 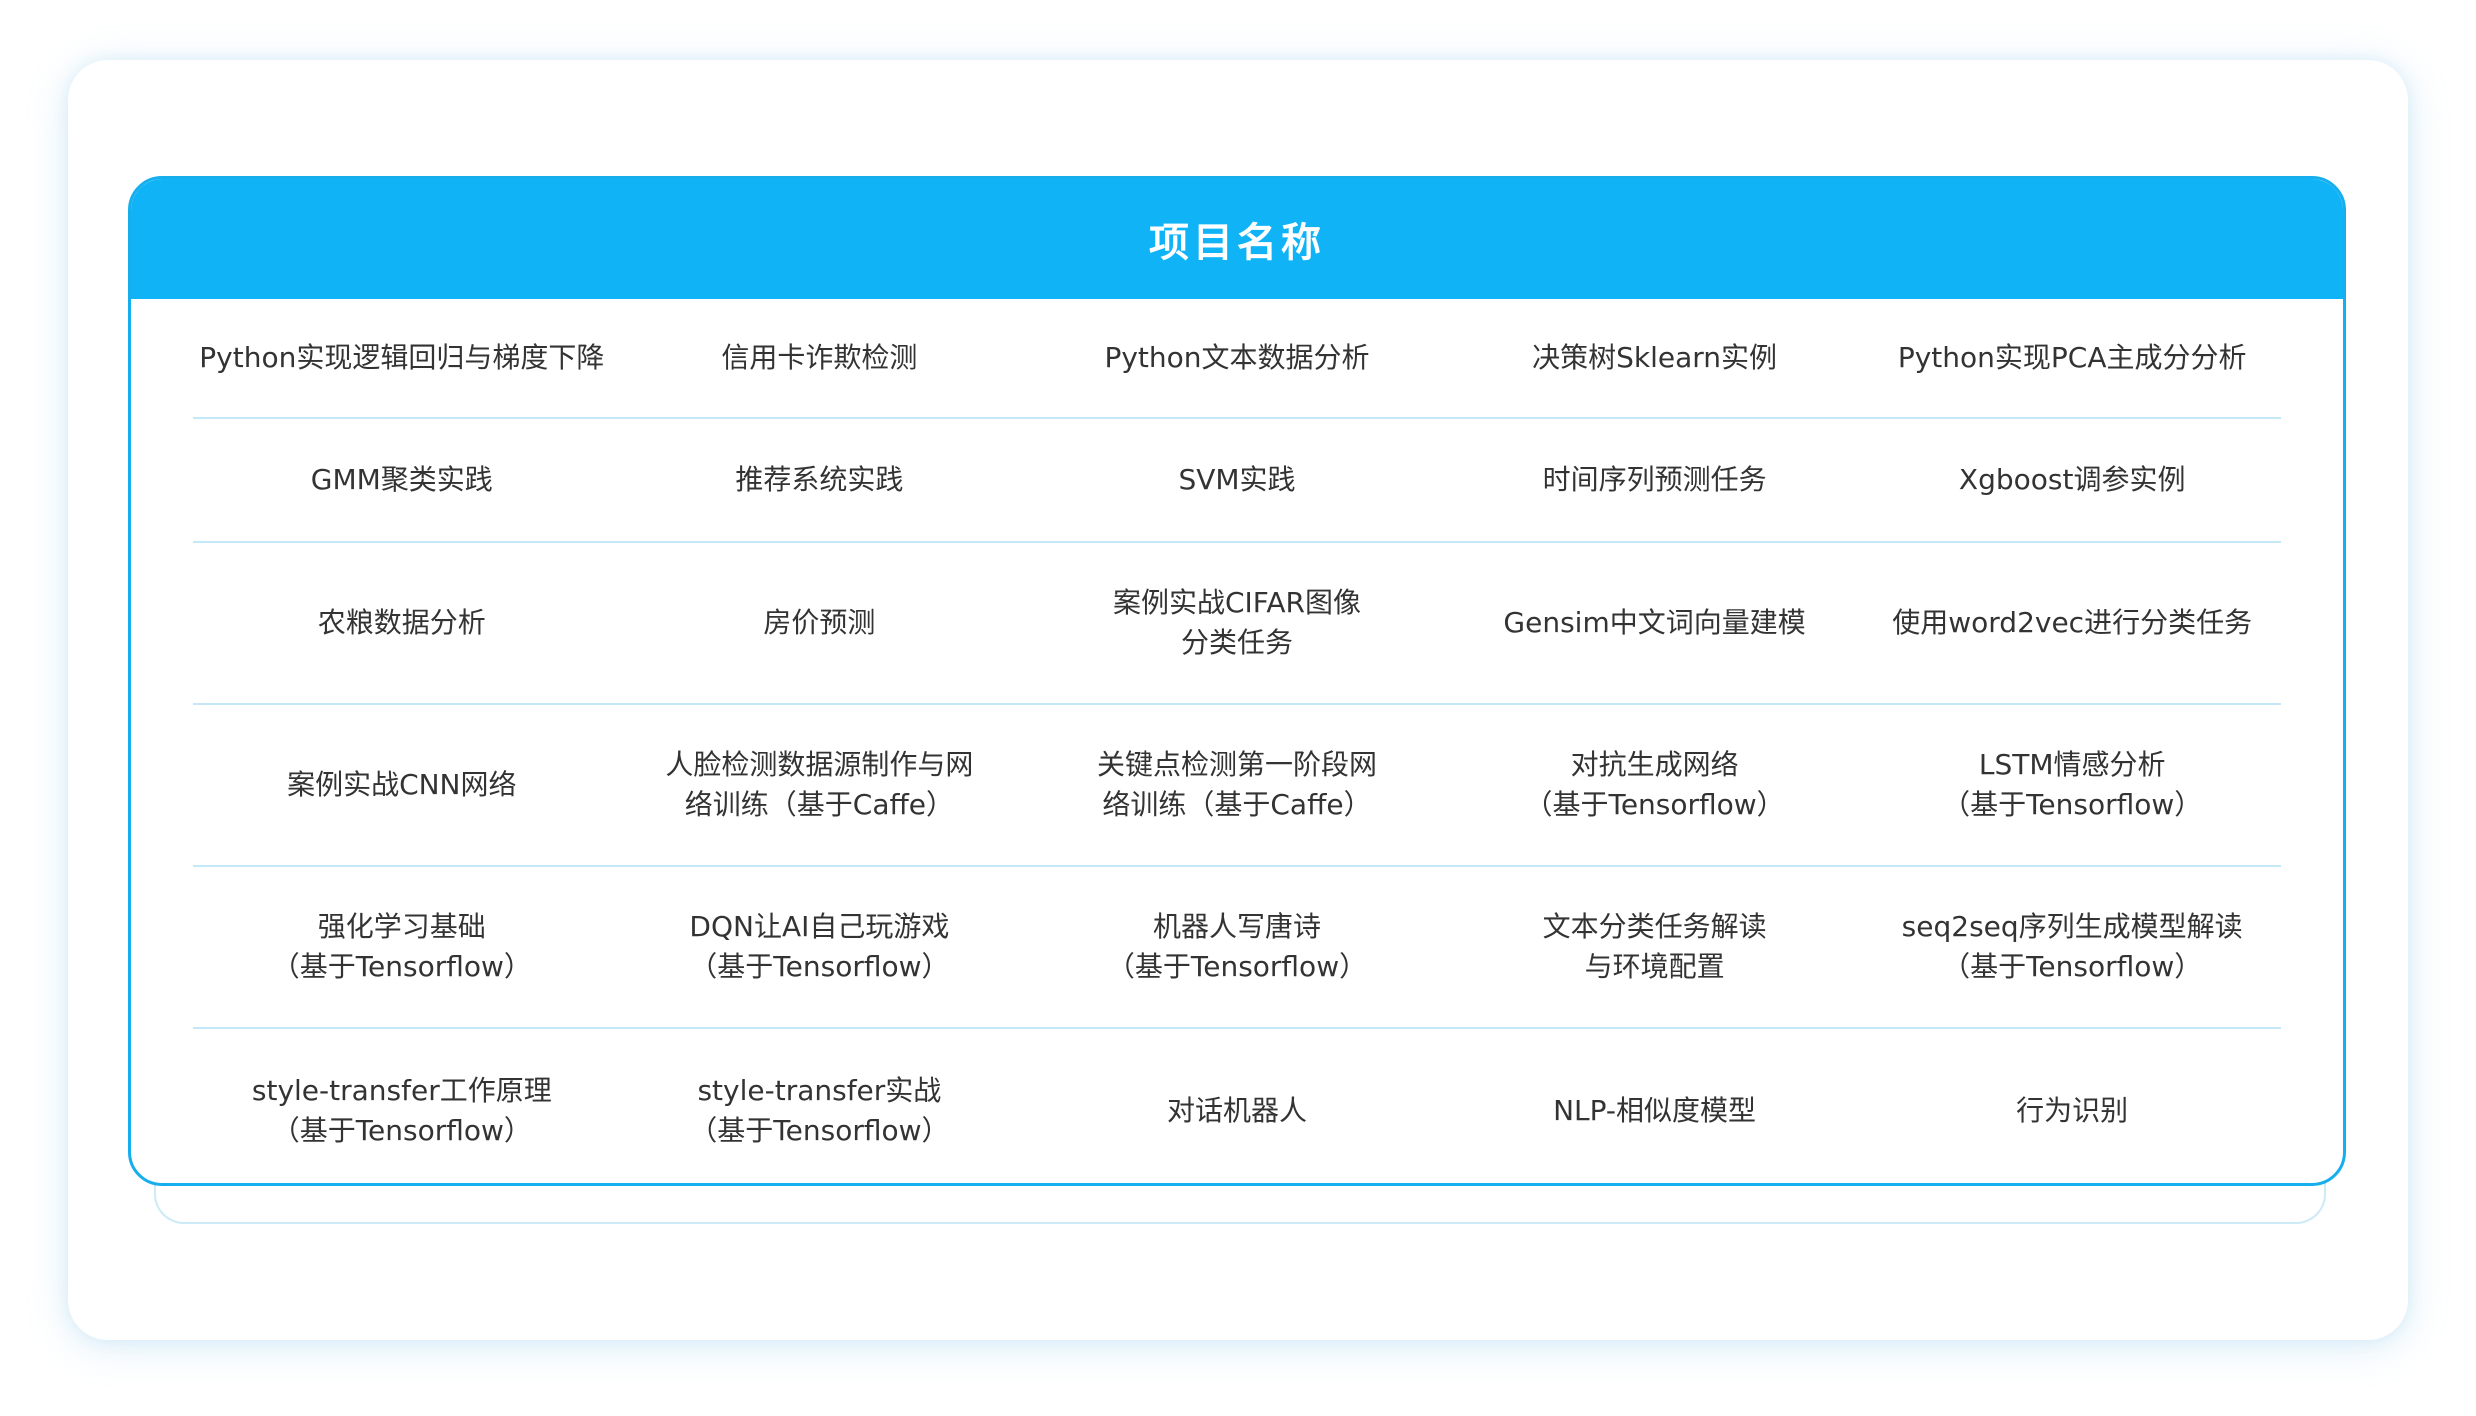 What do you see at coordinates (401, 1110) in the screenshot?
I see `table-cell: style-transfer工作原理 （基于Tensorflow）` at bounding box center [401, 1110].